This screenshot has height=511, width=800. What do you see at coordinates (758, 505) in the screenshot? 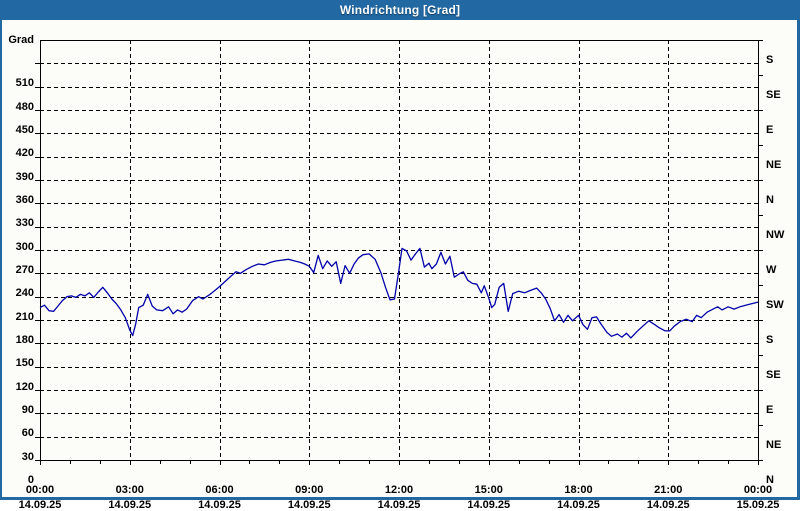
I see `x-date-label: 15.09.25` at bounding box center [758, 505].